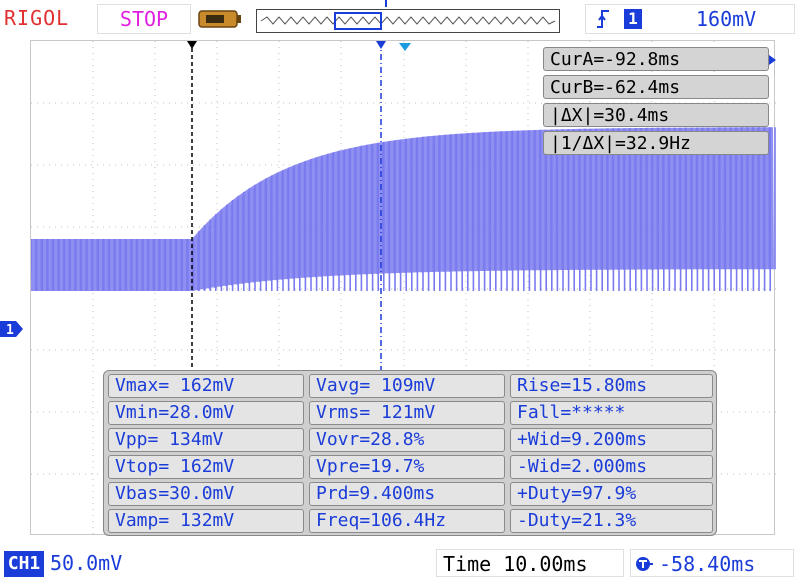 This screenshot has height=585, width=800. I want to click on trigger-point-icon, so click(405, 47).